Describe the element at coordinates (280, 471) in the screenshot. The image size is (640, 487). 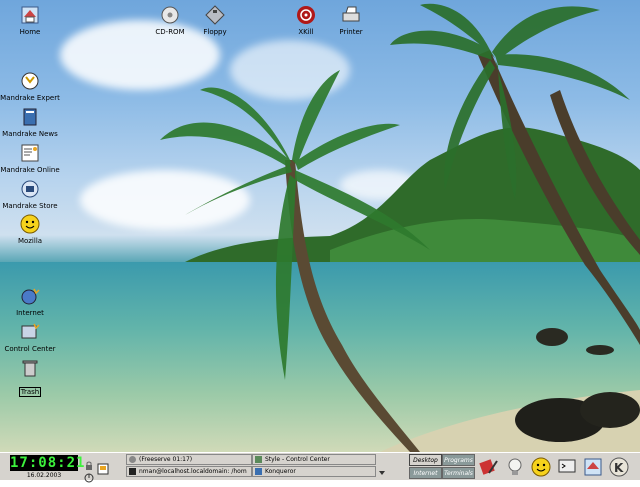
I see `task-label: Konqueror` at that location.